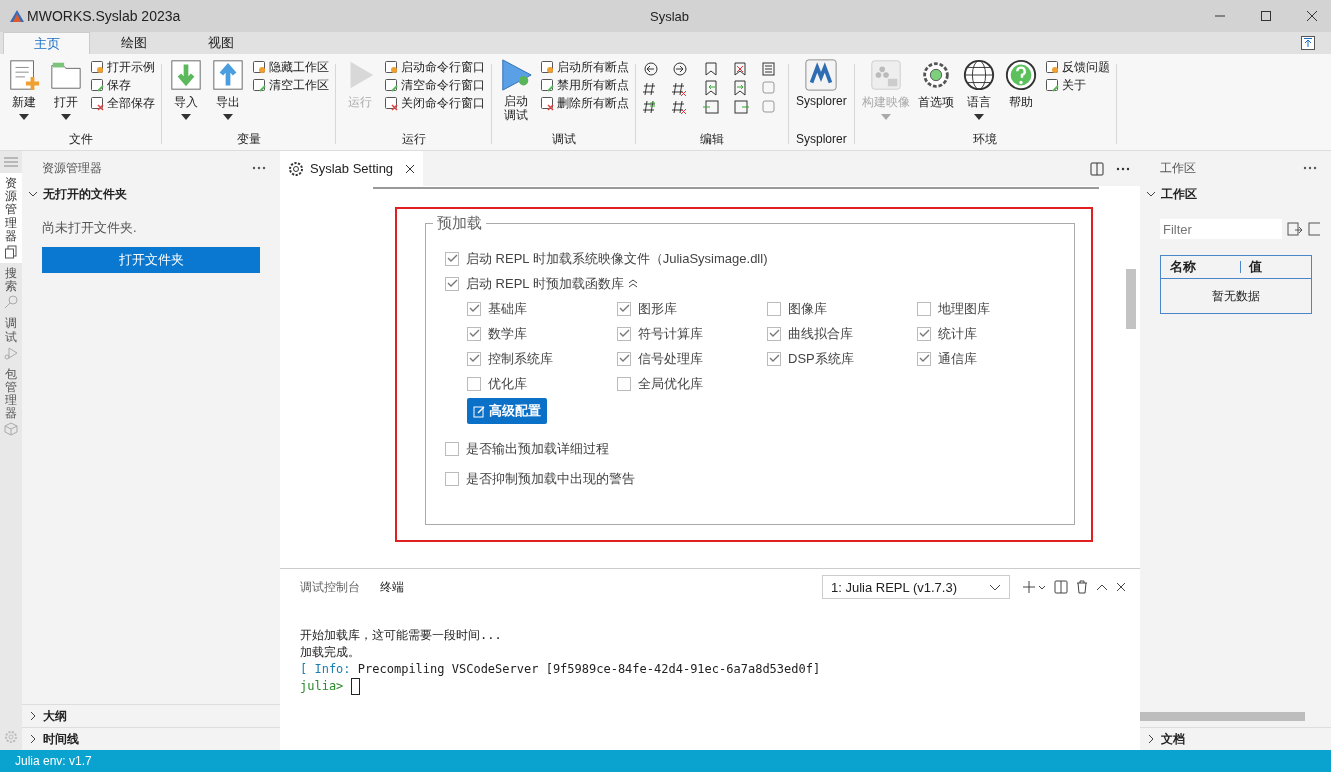 Image resolution: width=1331 pixels, height=772 pixels. What do you see at coordinates (670, 333) in the screenshot?
I see `option-label: 符号计算库` at bounding box center [670, 333].